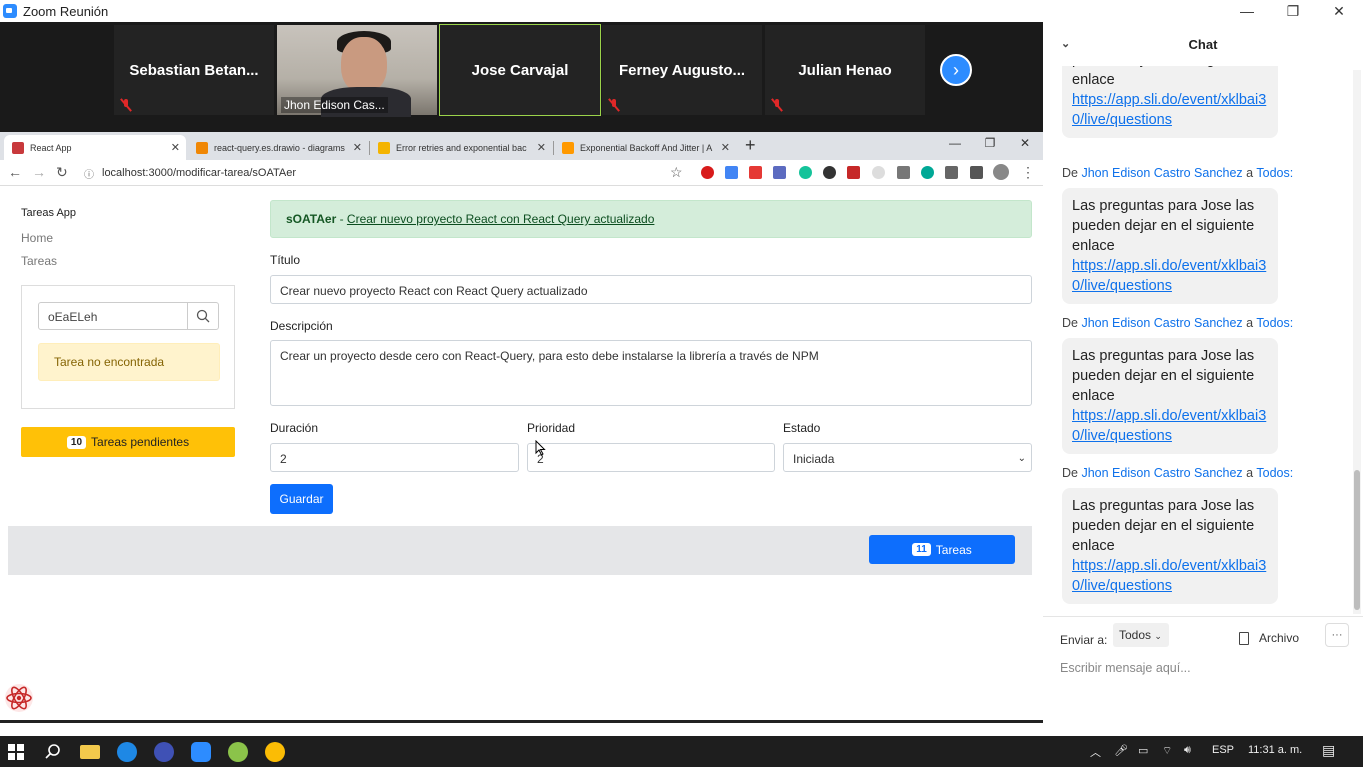 This screenshot has width=1363, height=767. Describe the element at coordinates (201, 752) in the screenshot. I see `zoom-taskbar-icon` at that location.